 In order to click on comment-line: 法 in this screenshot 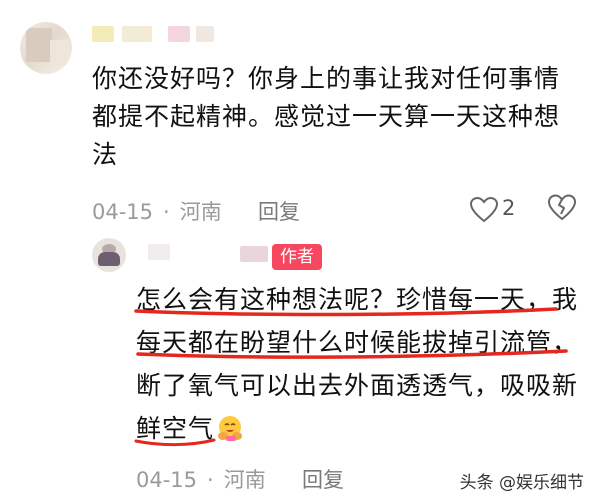, I will do `click(105, 154)`.